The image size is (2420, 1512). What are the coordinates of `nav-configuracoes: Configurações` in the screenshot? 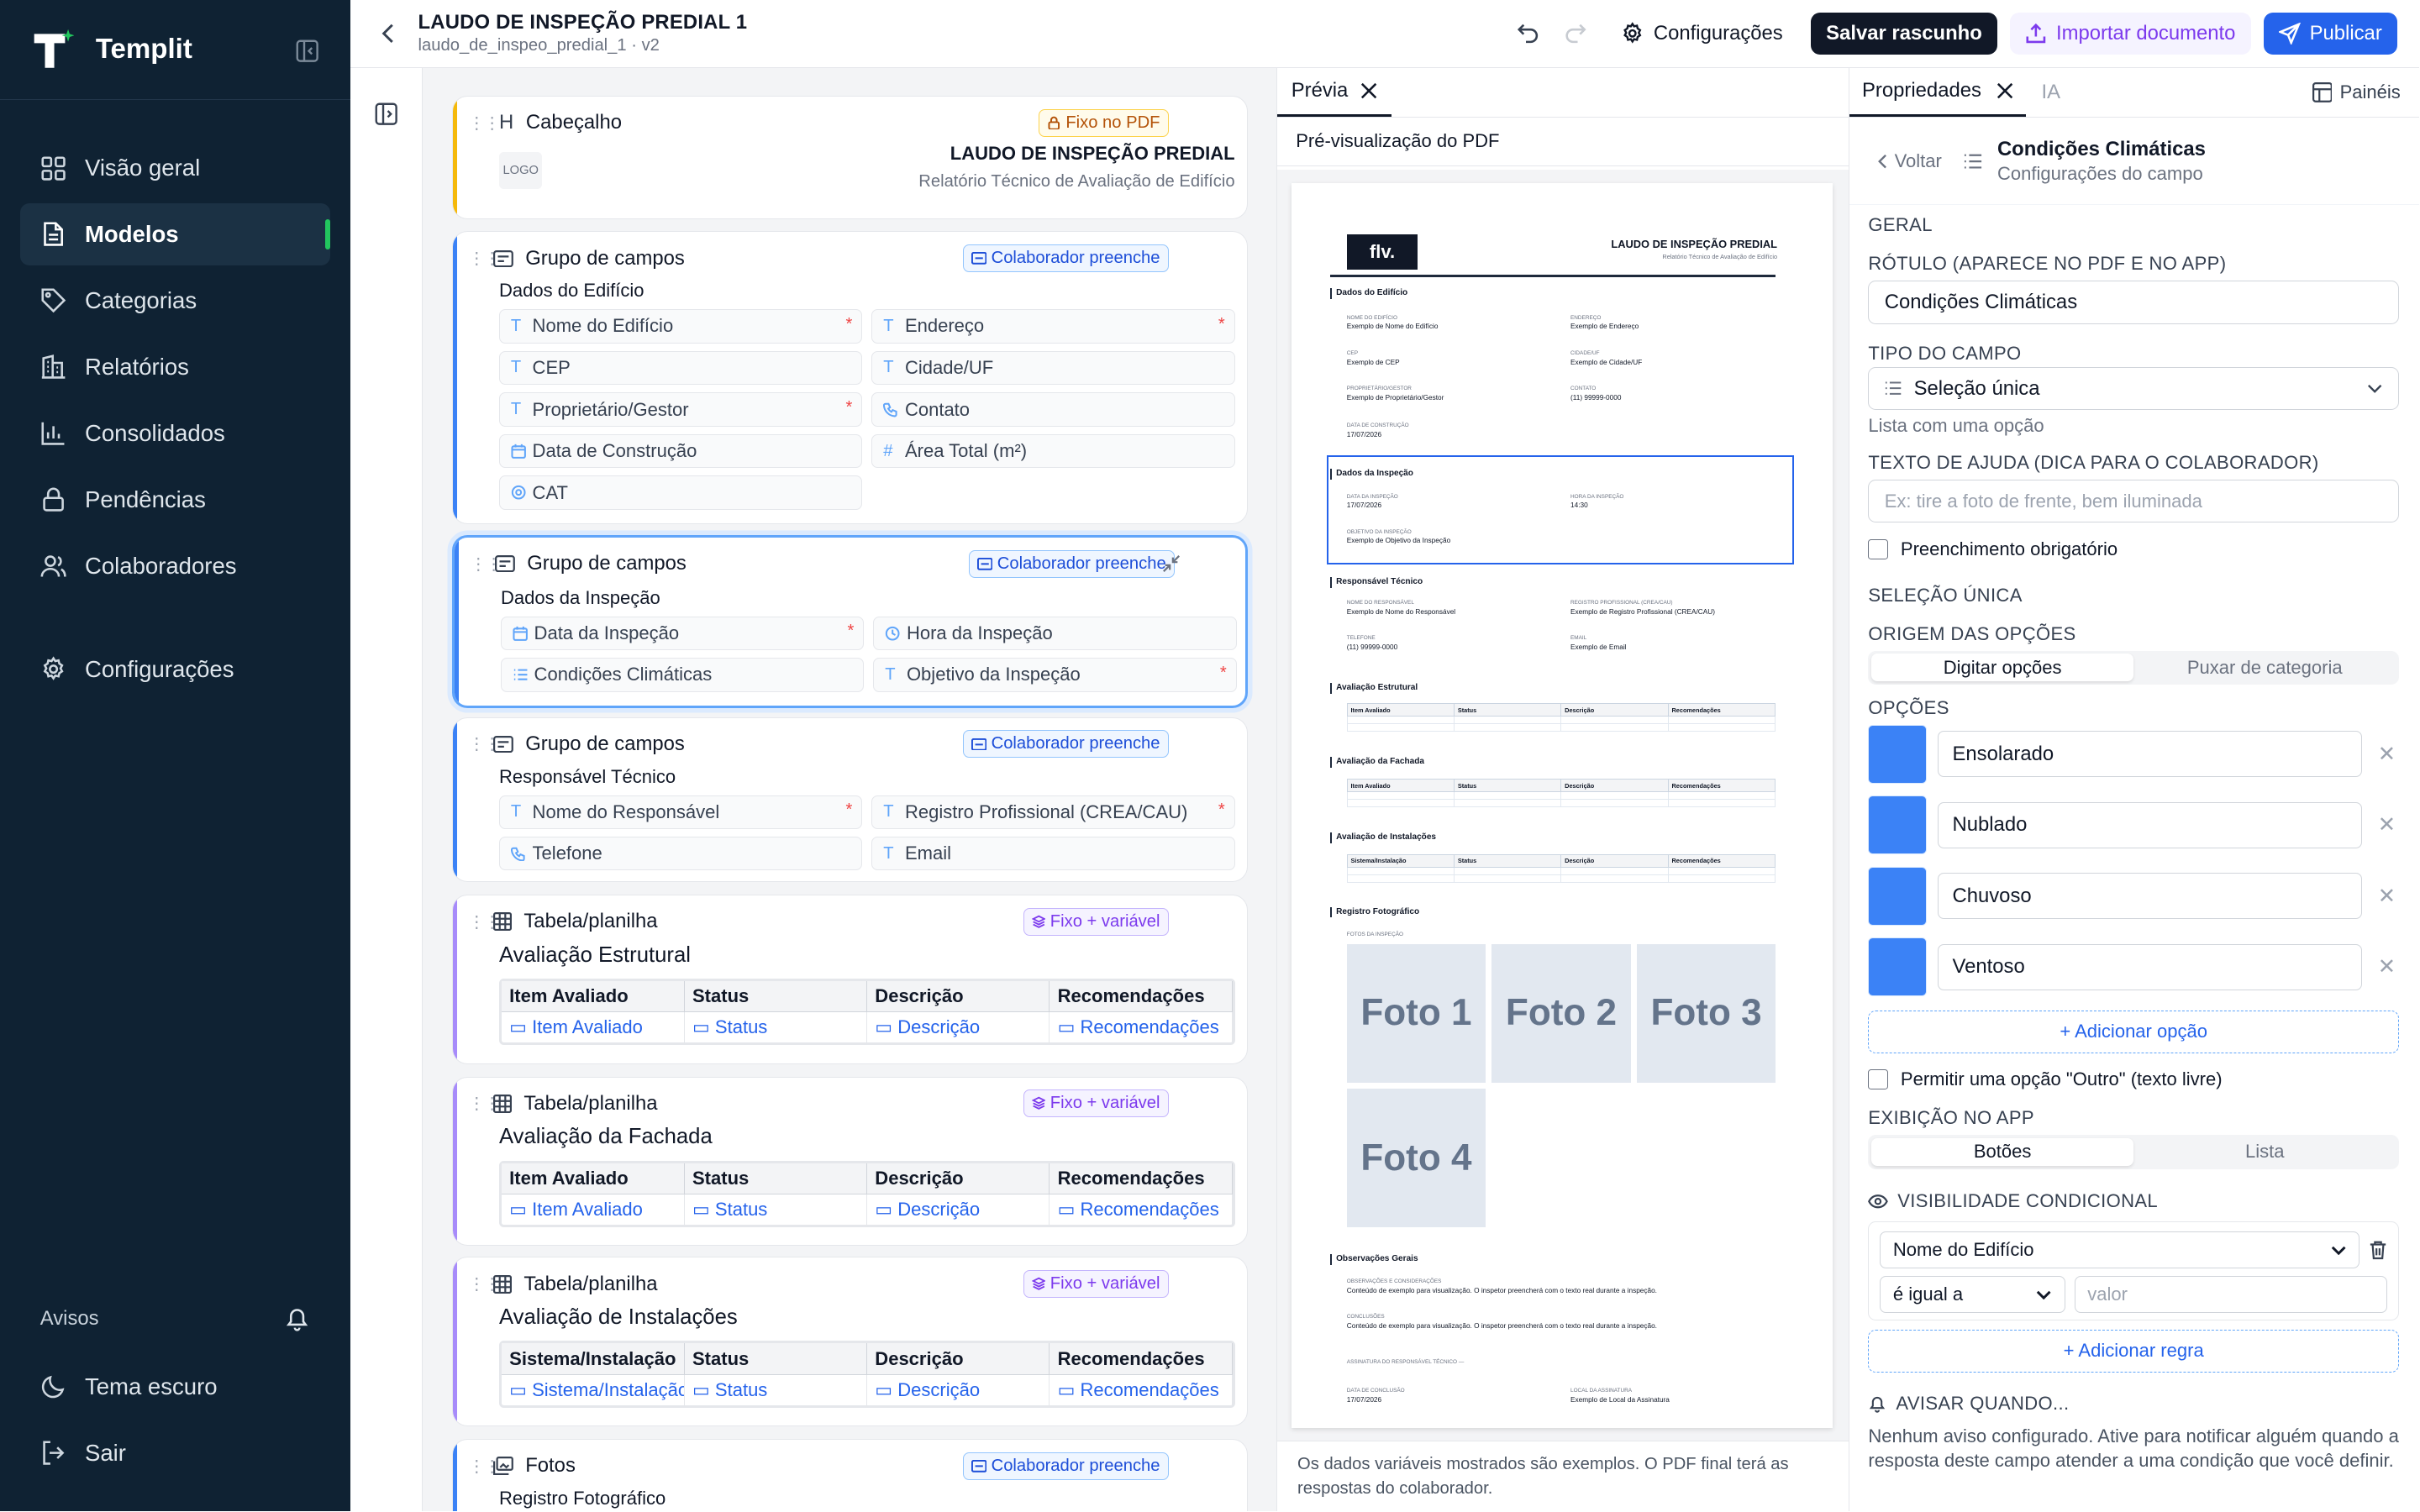 It's located at (175, 669).